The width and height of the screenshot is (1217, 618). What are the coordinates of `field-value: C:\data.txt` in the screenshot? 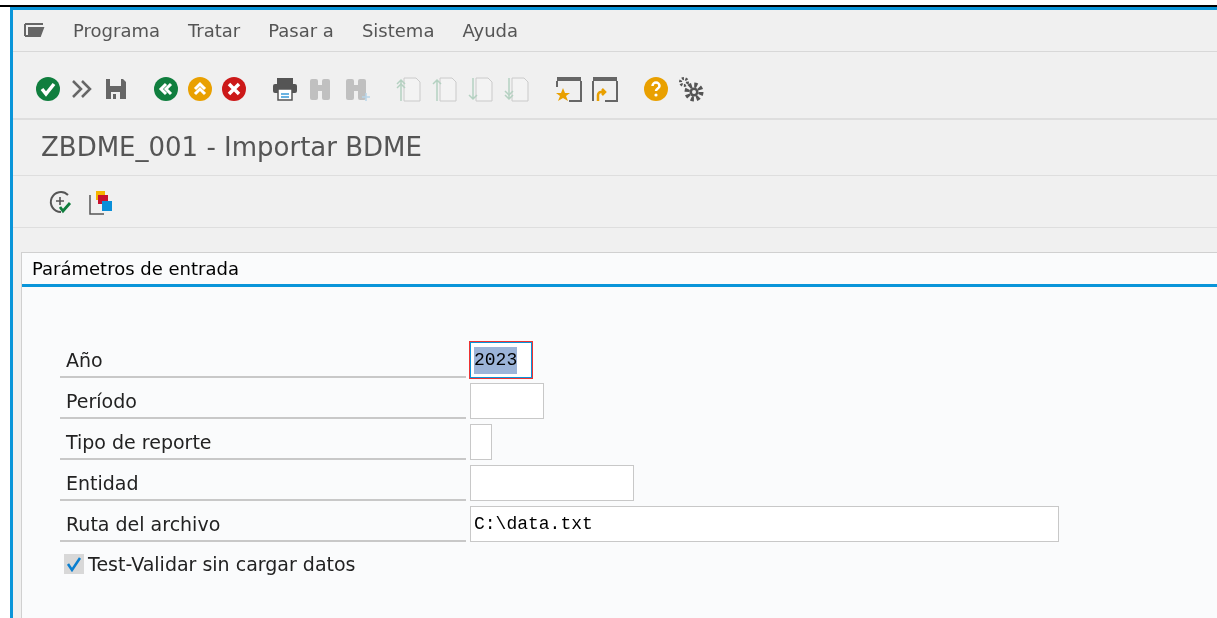 It's located at (533, 524).